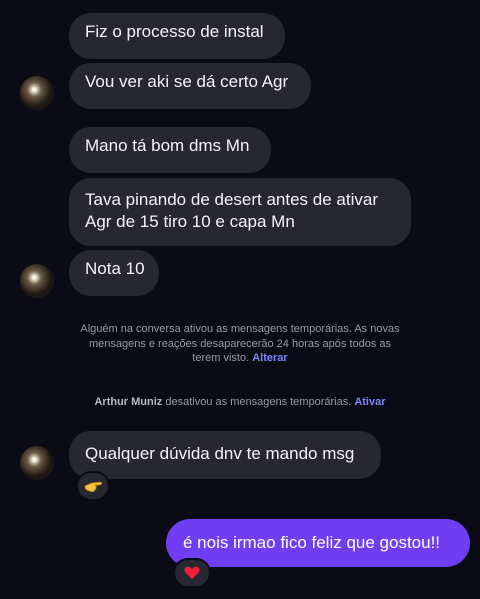 The width and height of the screenshot is (480, 599). What do you see at coordinates (221, 358) in the screenshot?
I see `system-notice-line: terem visto.` at bounding box center [221, 358].